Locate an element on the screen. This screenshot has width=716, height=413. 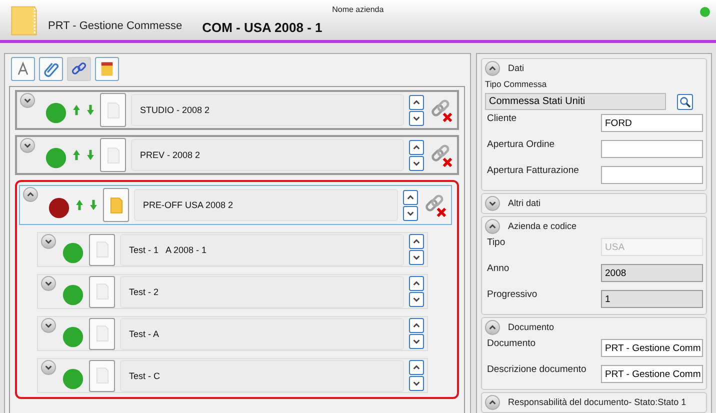
task-title: STUDIO - 2008 2 is located at coordinates (267, 110).